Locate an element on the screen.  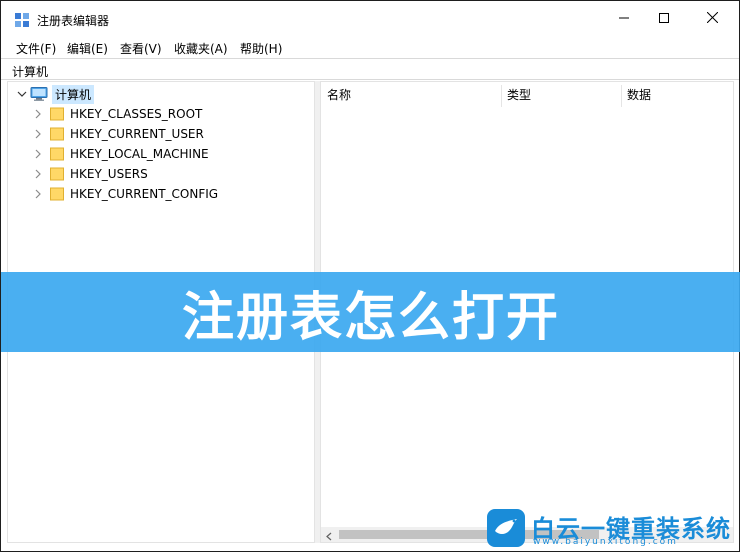
tree-item-label: 计算机 is located at coordinates (73, 94).